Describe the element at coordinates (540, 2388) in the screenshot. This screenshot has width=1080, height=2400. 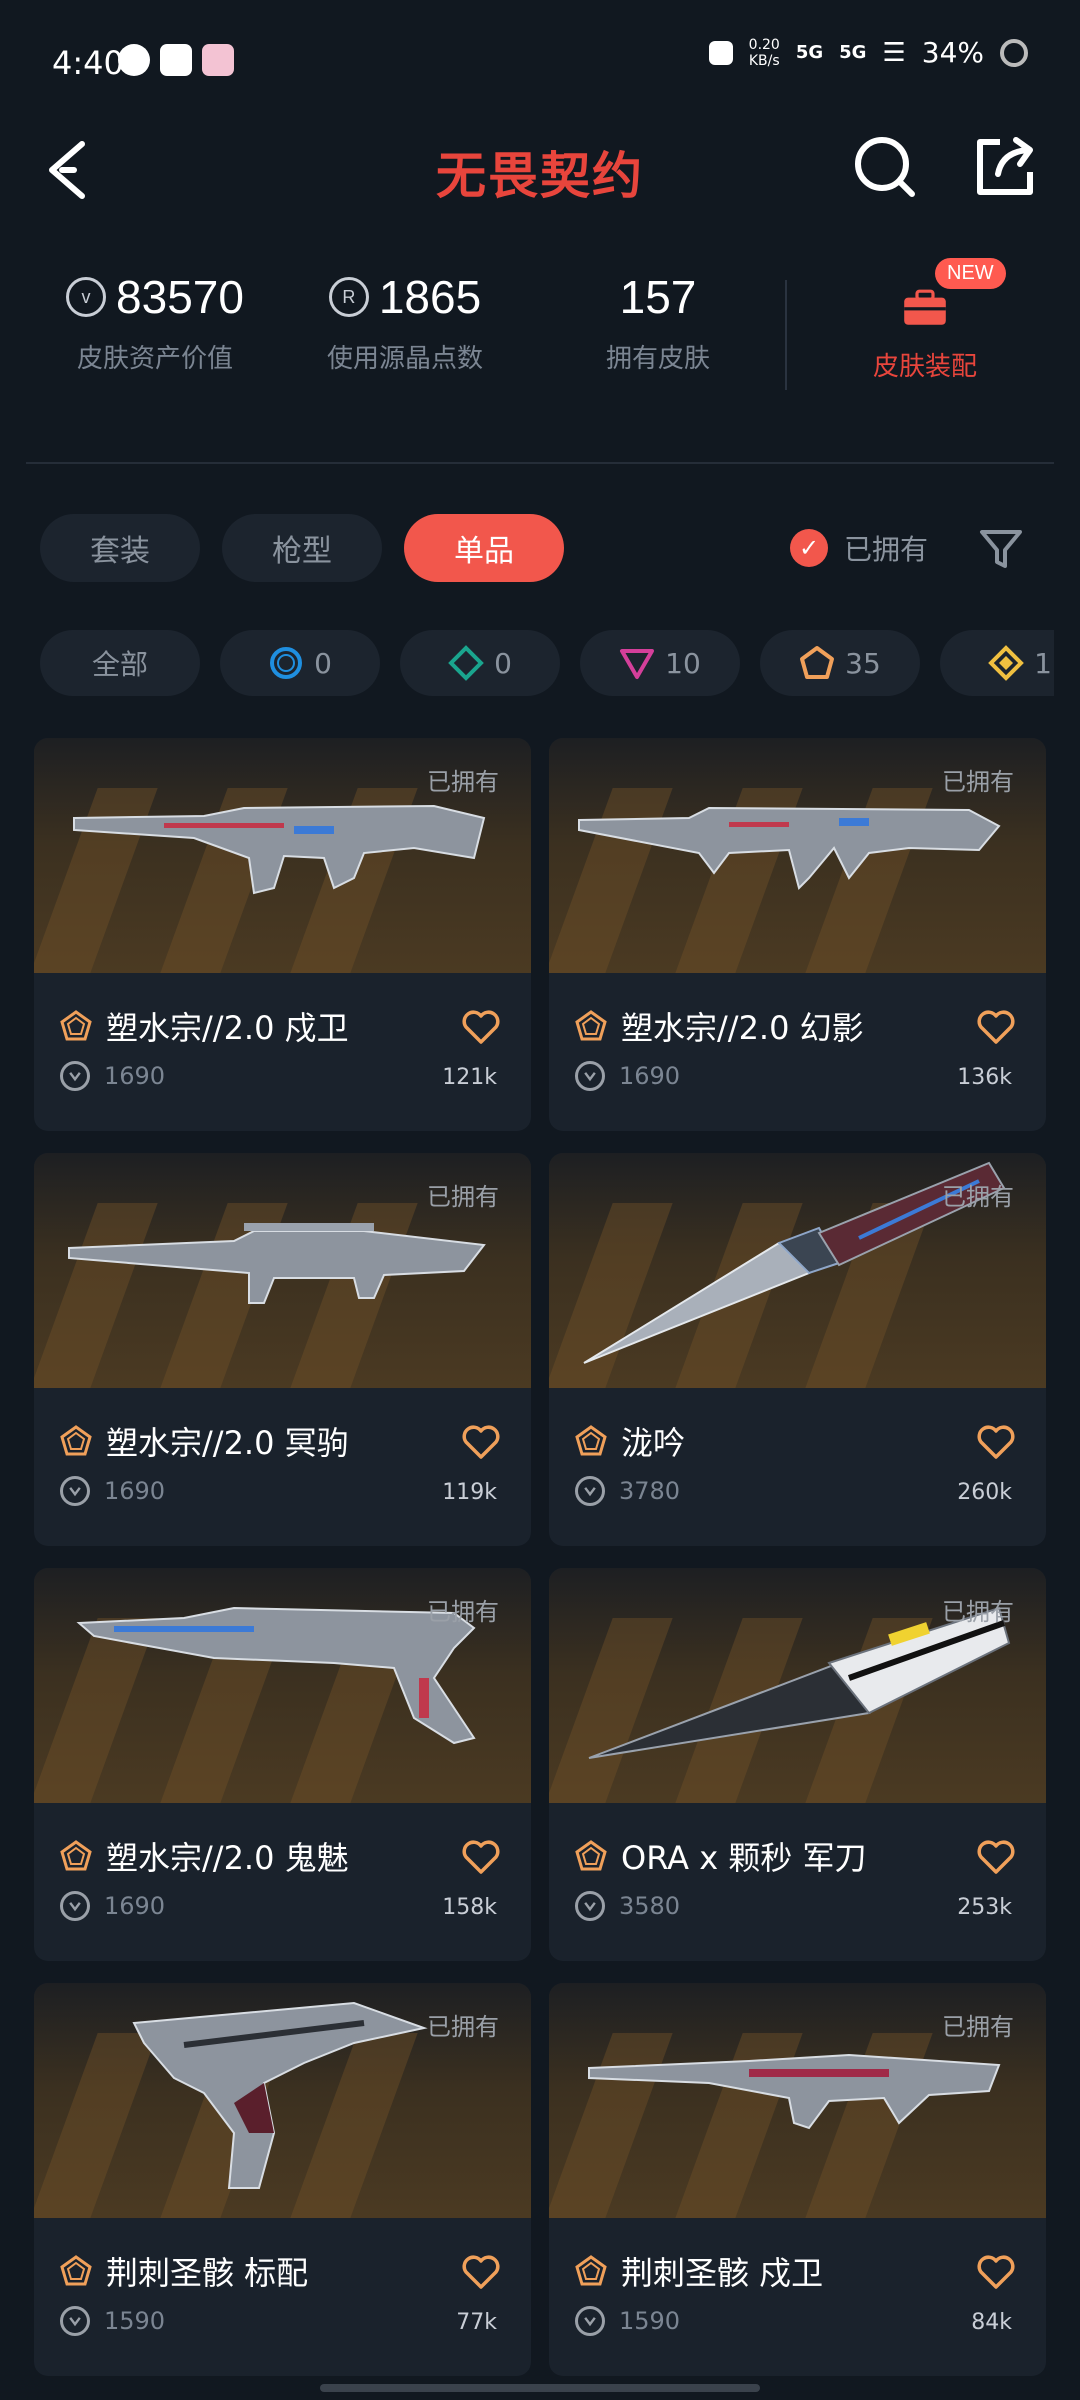
I see `home-indicator` at that location.